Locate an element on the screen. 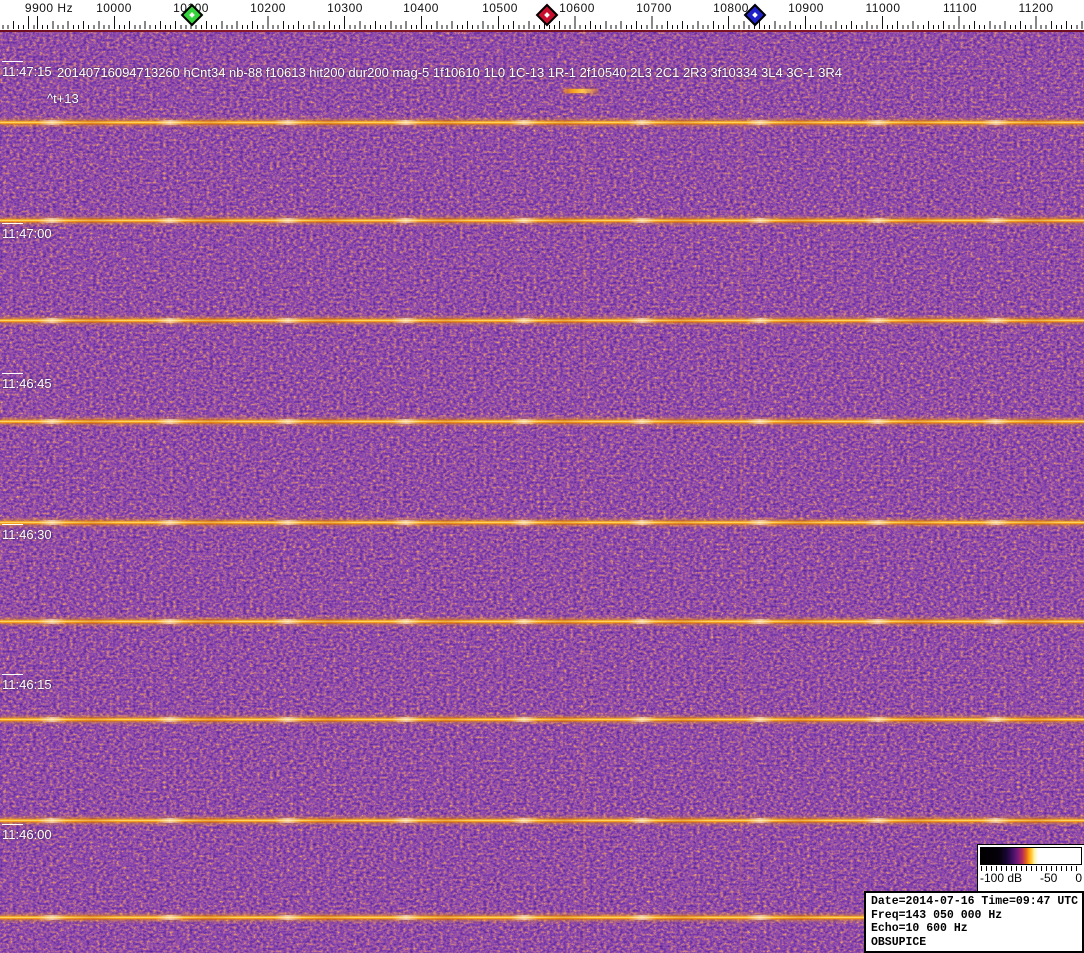  time-label: 11:46:45 is located at coordinates (27, 383).